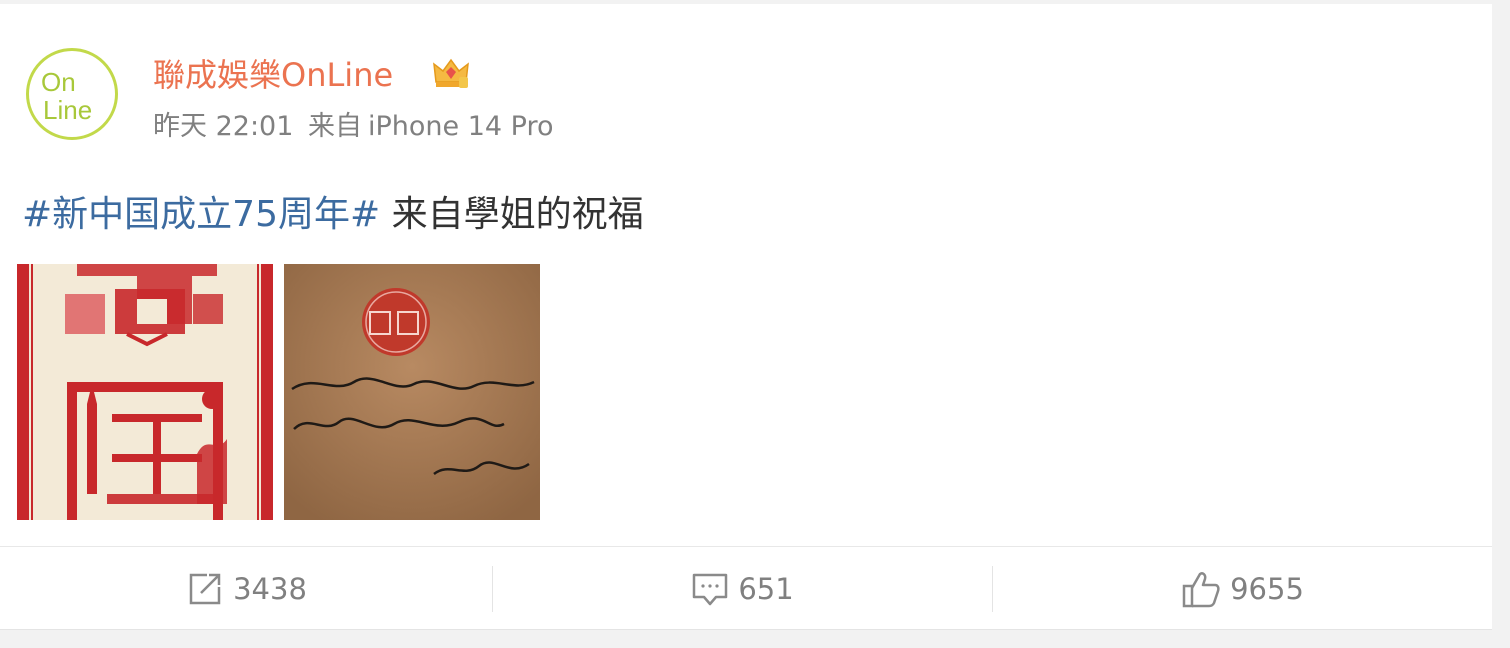 This screenshot has width=1510, height=648. I want to click on online-logo-icon: On Line, so click(66, 96).